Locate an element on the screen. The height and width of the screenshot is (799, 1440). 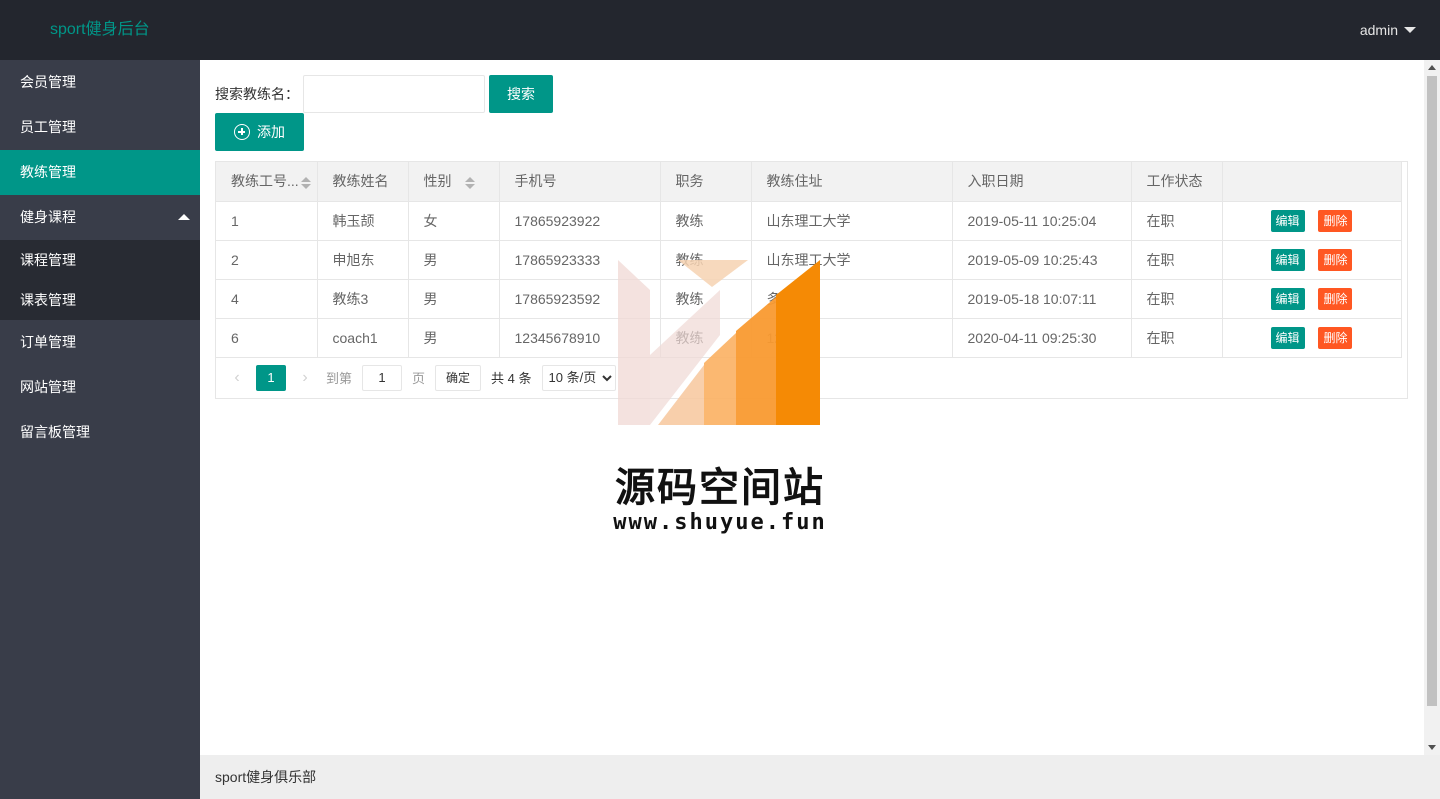
cell-name: 申旭东 is located at coordinates (363, 260).